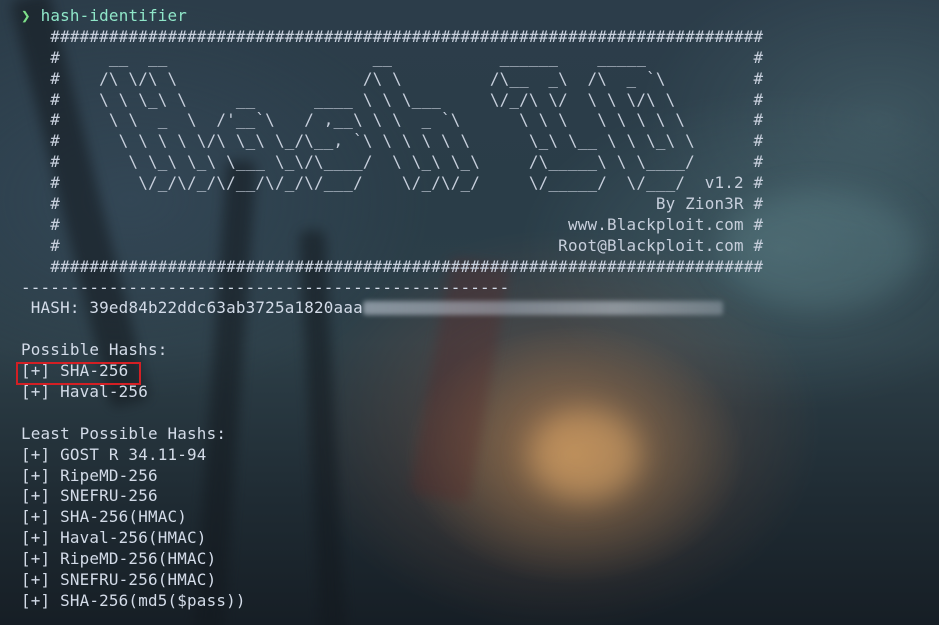 Image resolution: width=939 pixels, height=625 pixels. What do you see at coordinates (542, 308) in the screenshot?
I see `redacted-hash-segment` at bounding box center [542, 308].